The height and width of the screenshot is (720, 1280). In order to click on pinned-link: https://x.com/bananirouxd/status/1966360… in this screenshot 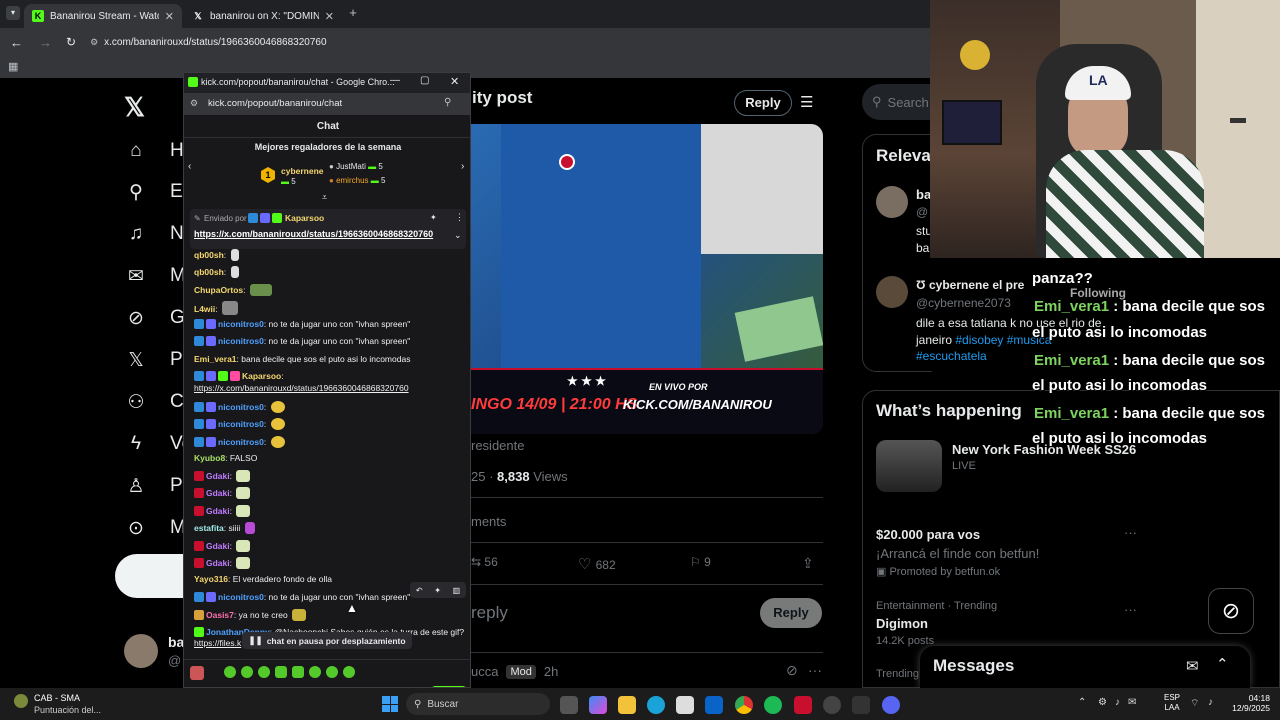, I will do `click(313, 234)`.